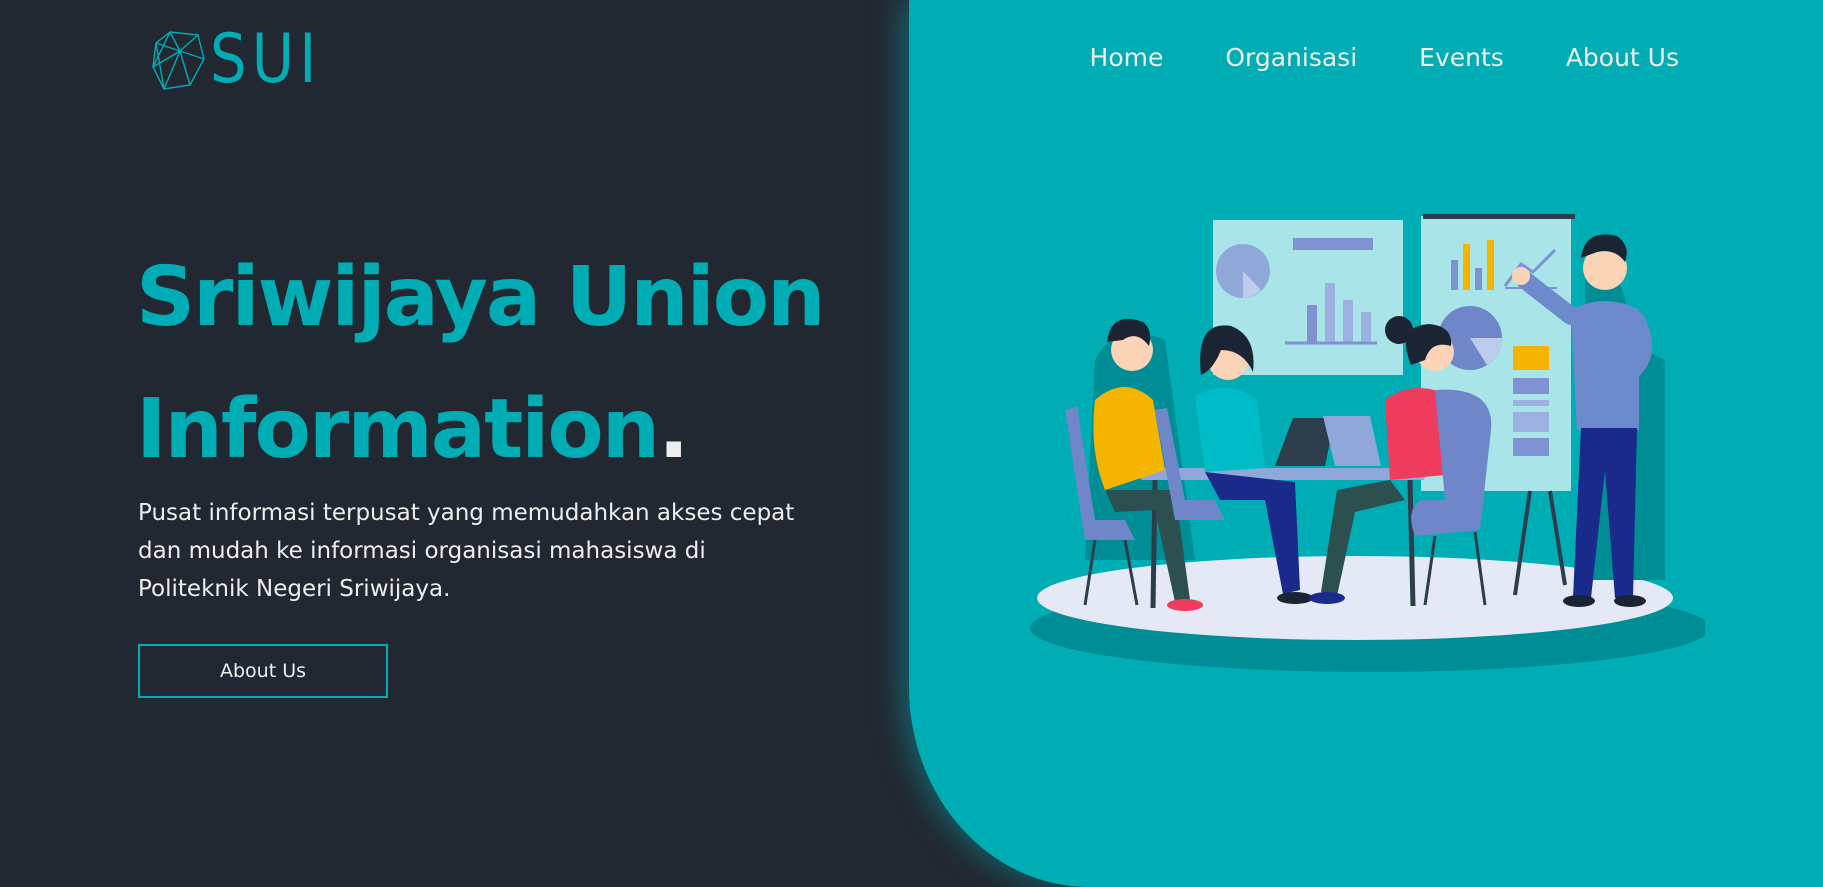  What do you see at coordinates (1230, 429) in the screenshot?
I see `person-teal-shirt` at bounding box center [1230, 429].